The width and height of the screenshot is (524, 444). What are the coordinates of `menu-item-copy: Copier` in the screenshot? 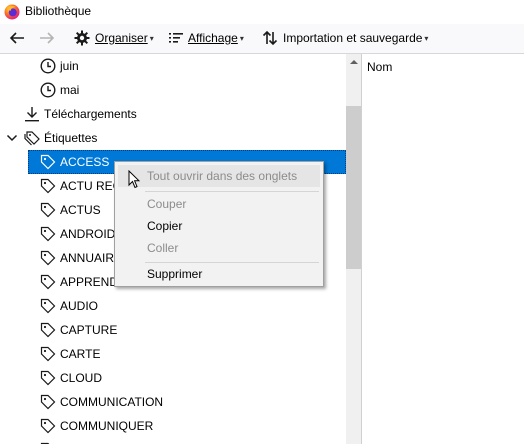 It's located at (219, 226).